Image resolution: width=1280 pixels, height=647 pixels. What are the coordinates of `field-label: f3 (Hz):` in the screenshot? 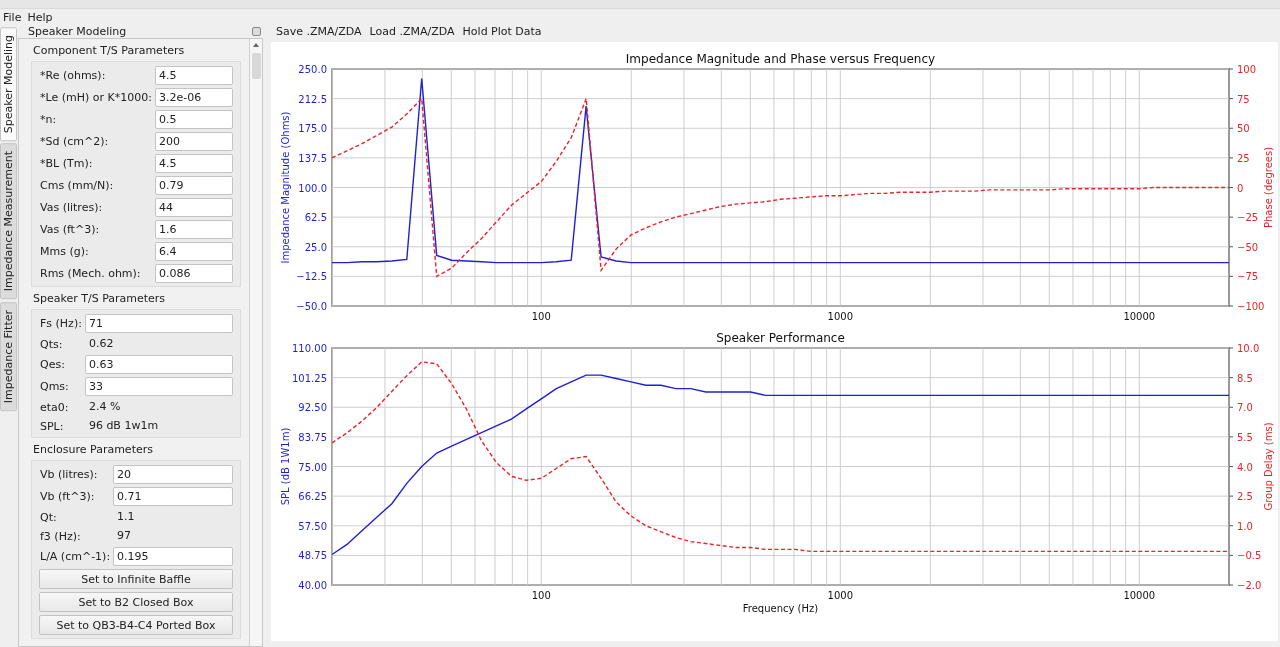 It's located at (60, 536).